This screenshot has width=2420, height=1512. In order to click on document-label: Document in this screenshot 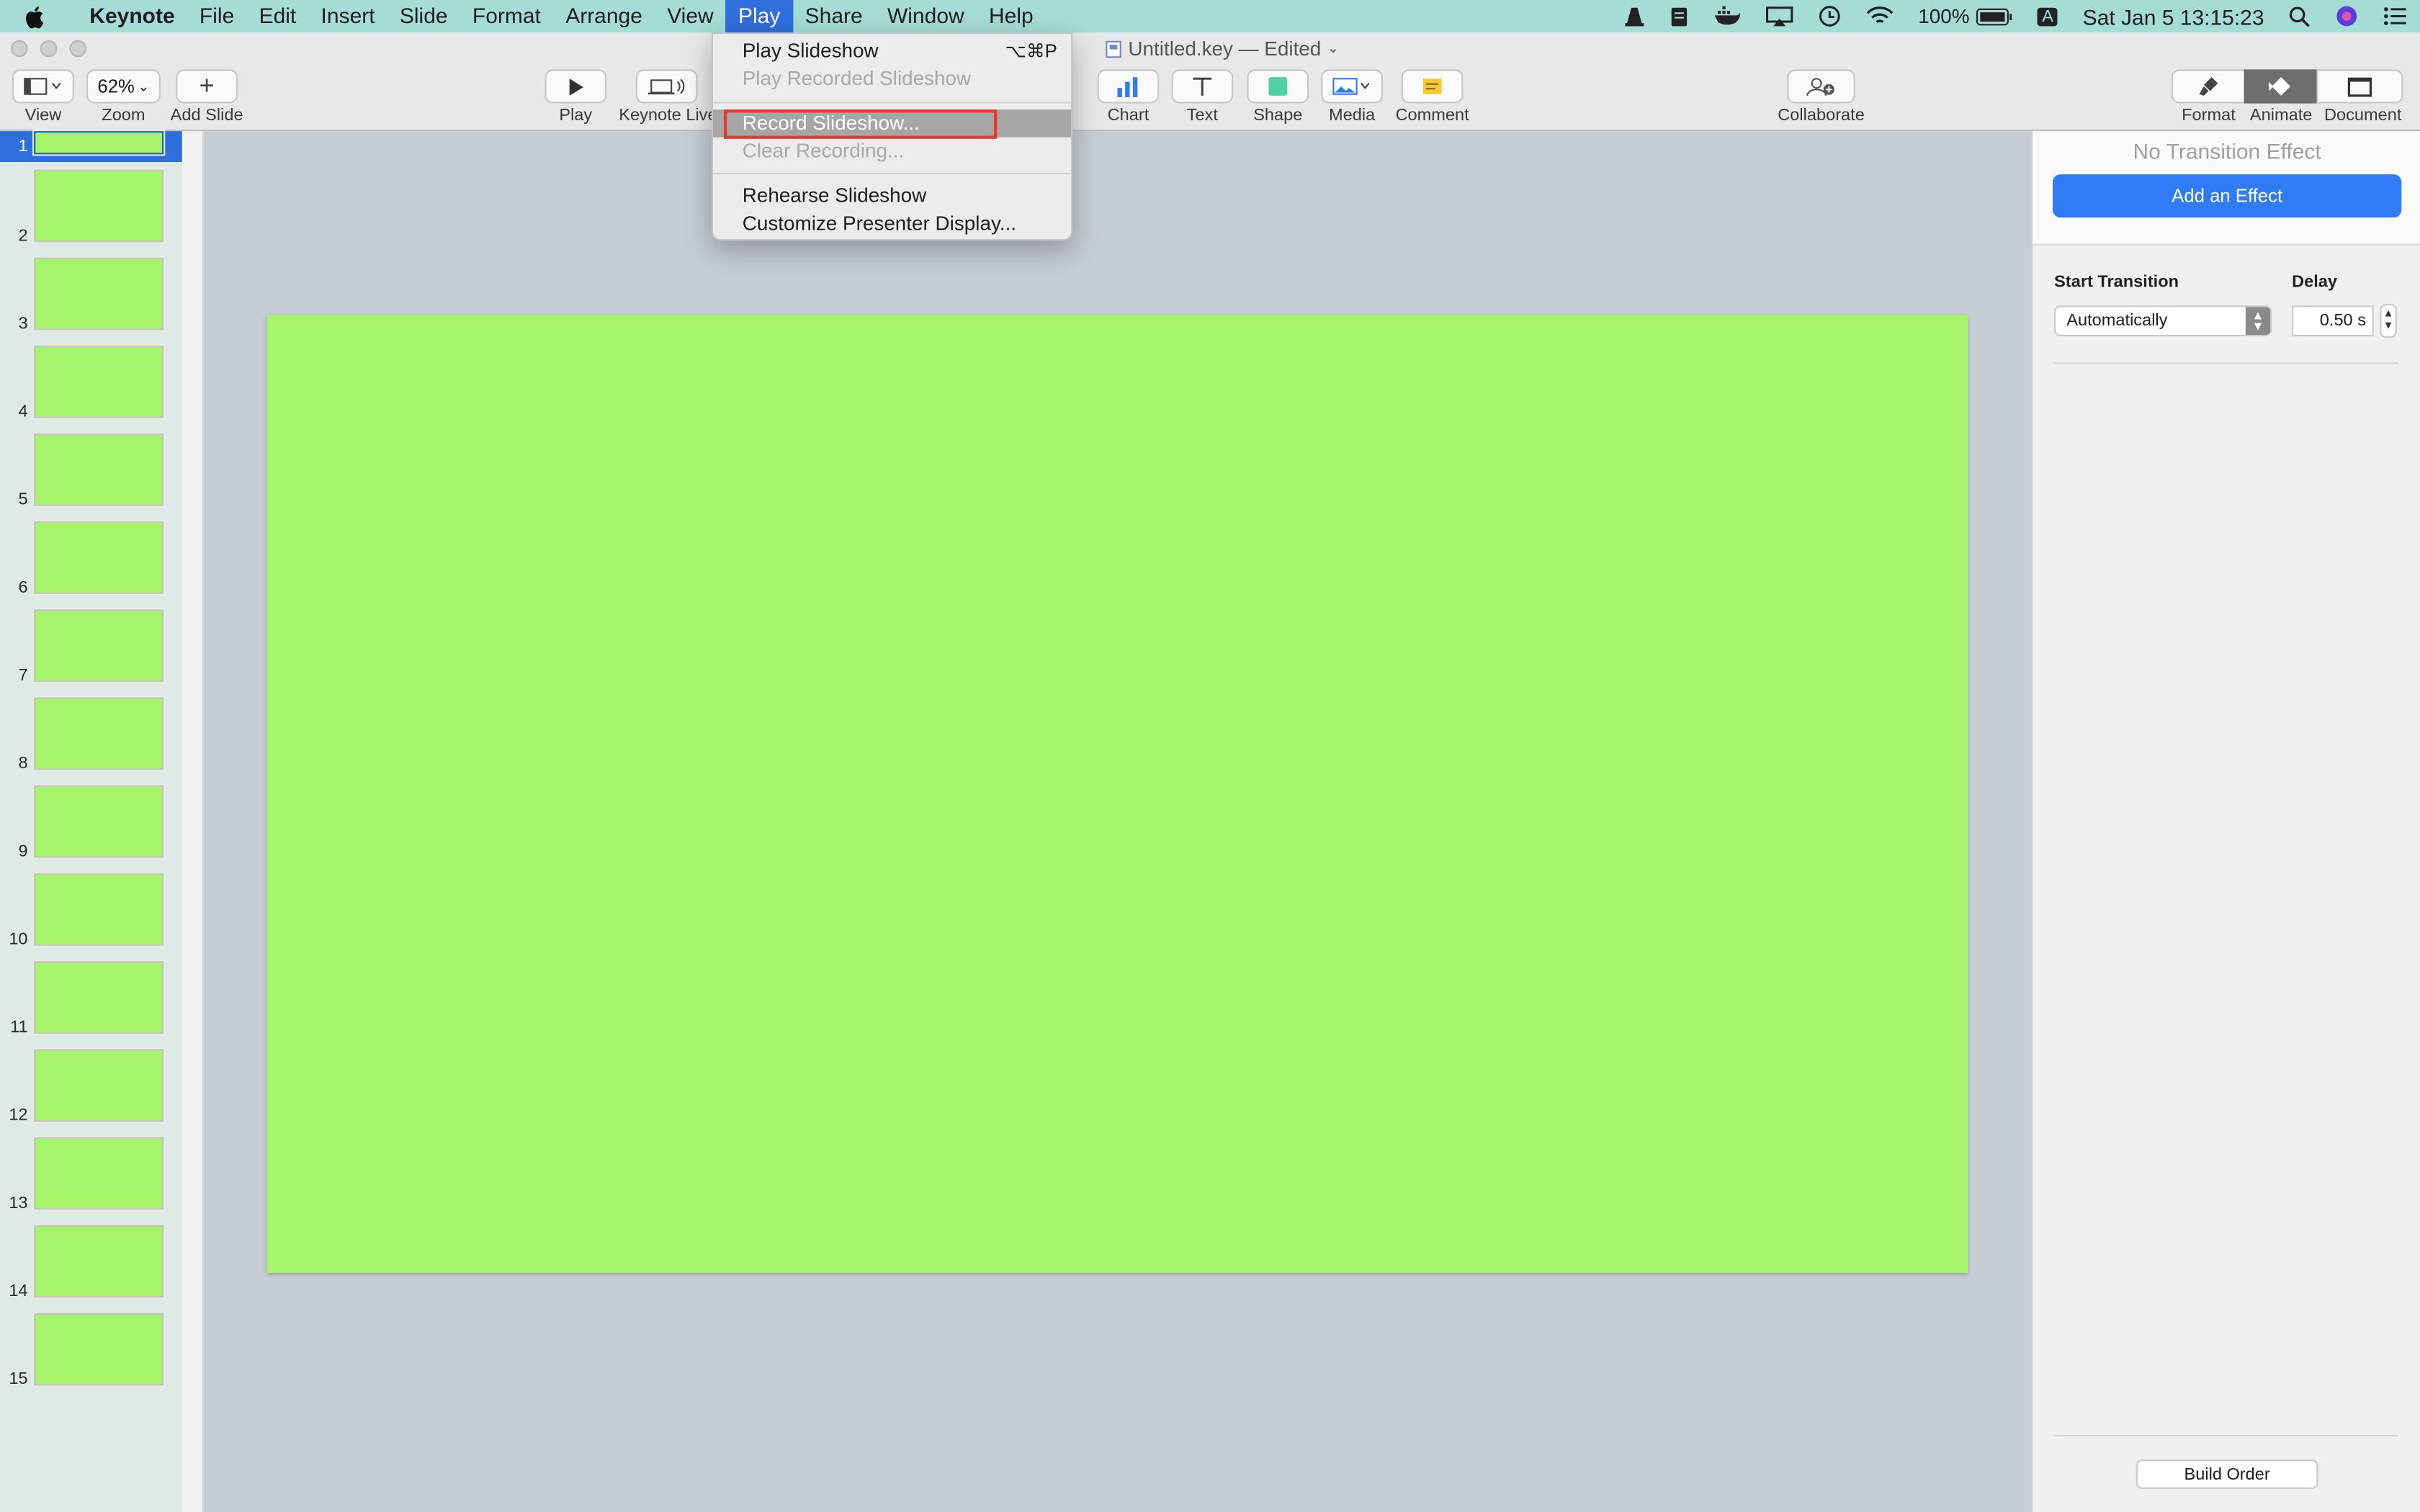, I will do `click(2362, 115)`.